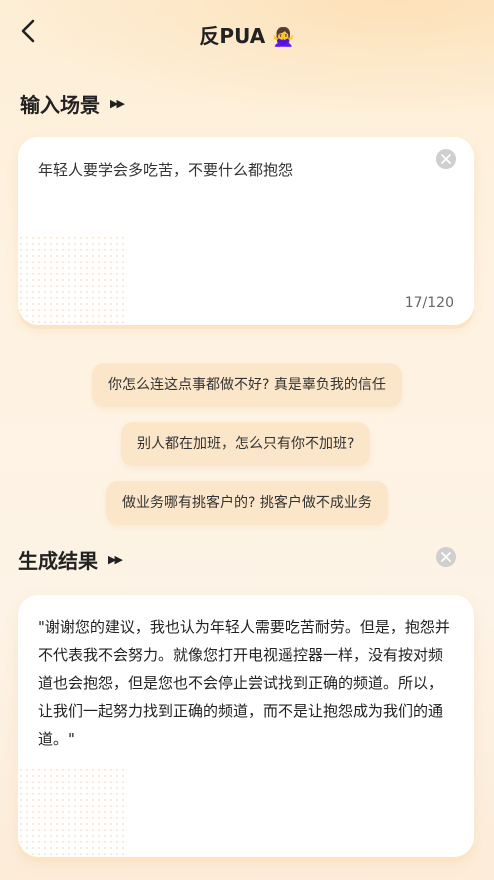 The height and width of the screenshot is (880, 494). Describe the element at coordinates (283, 37) in the screenshot. I see `gesture-icon: 🙅‍♀️` at that location.